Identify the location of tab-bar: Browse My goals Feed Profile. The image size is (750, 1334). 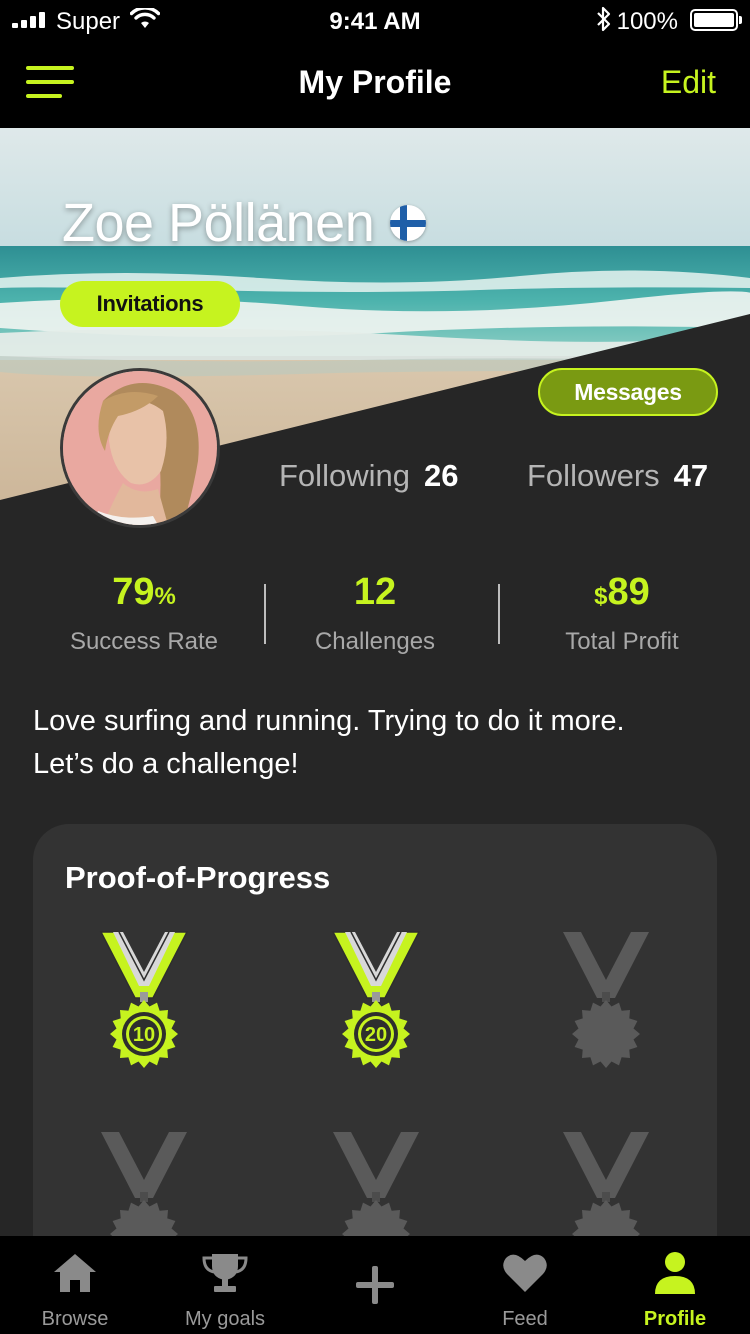
(375, 1285).